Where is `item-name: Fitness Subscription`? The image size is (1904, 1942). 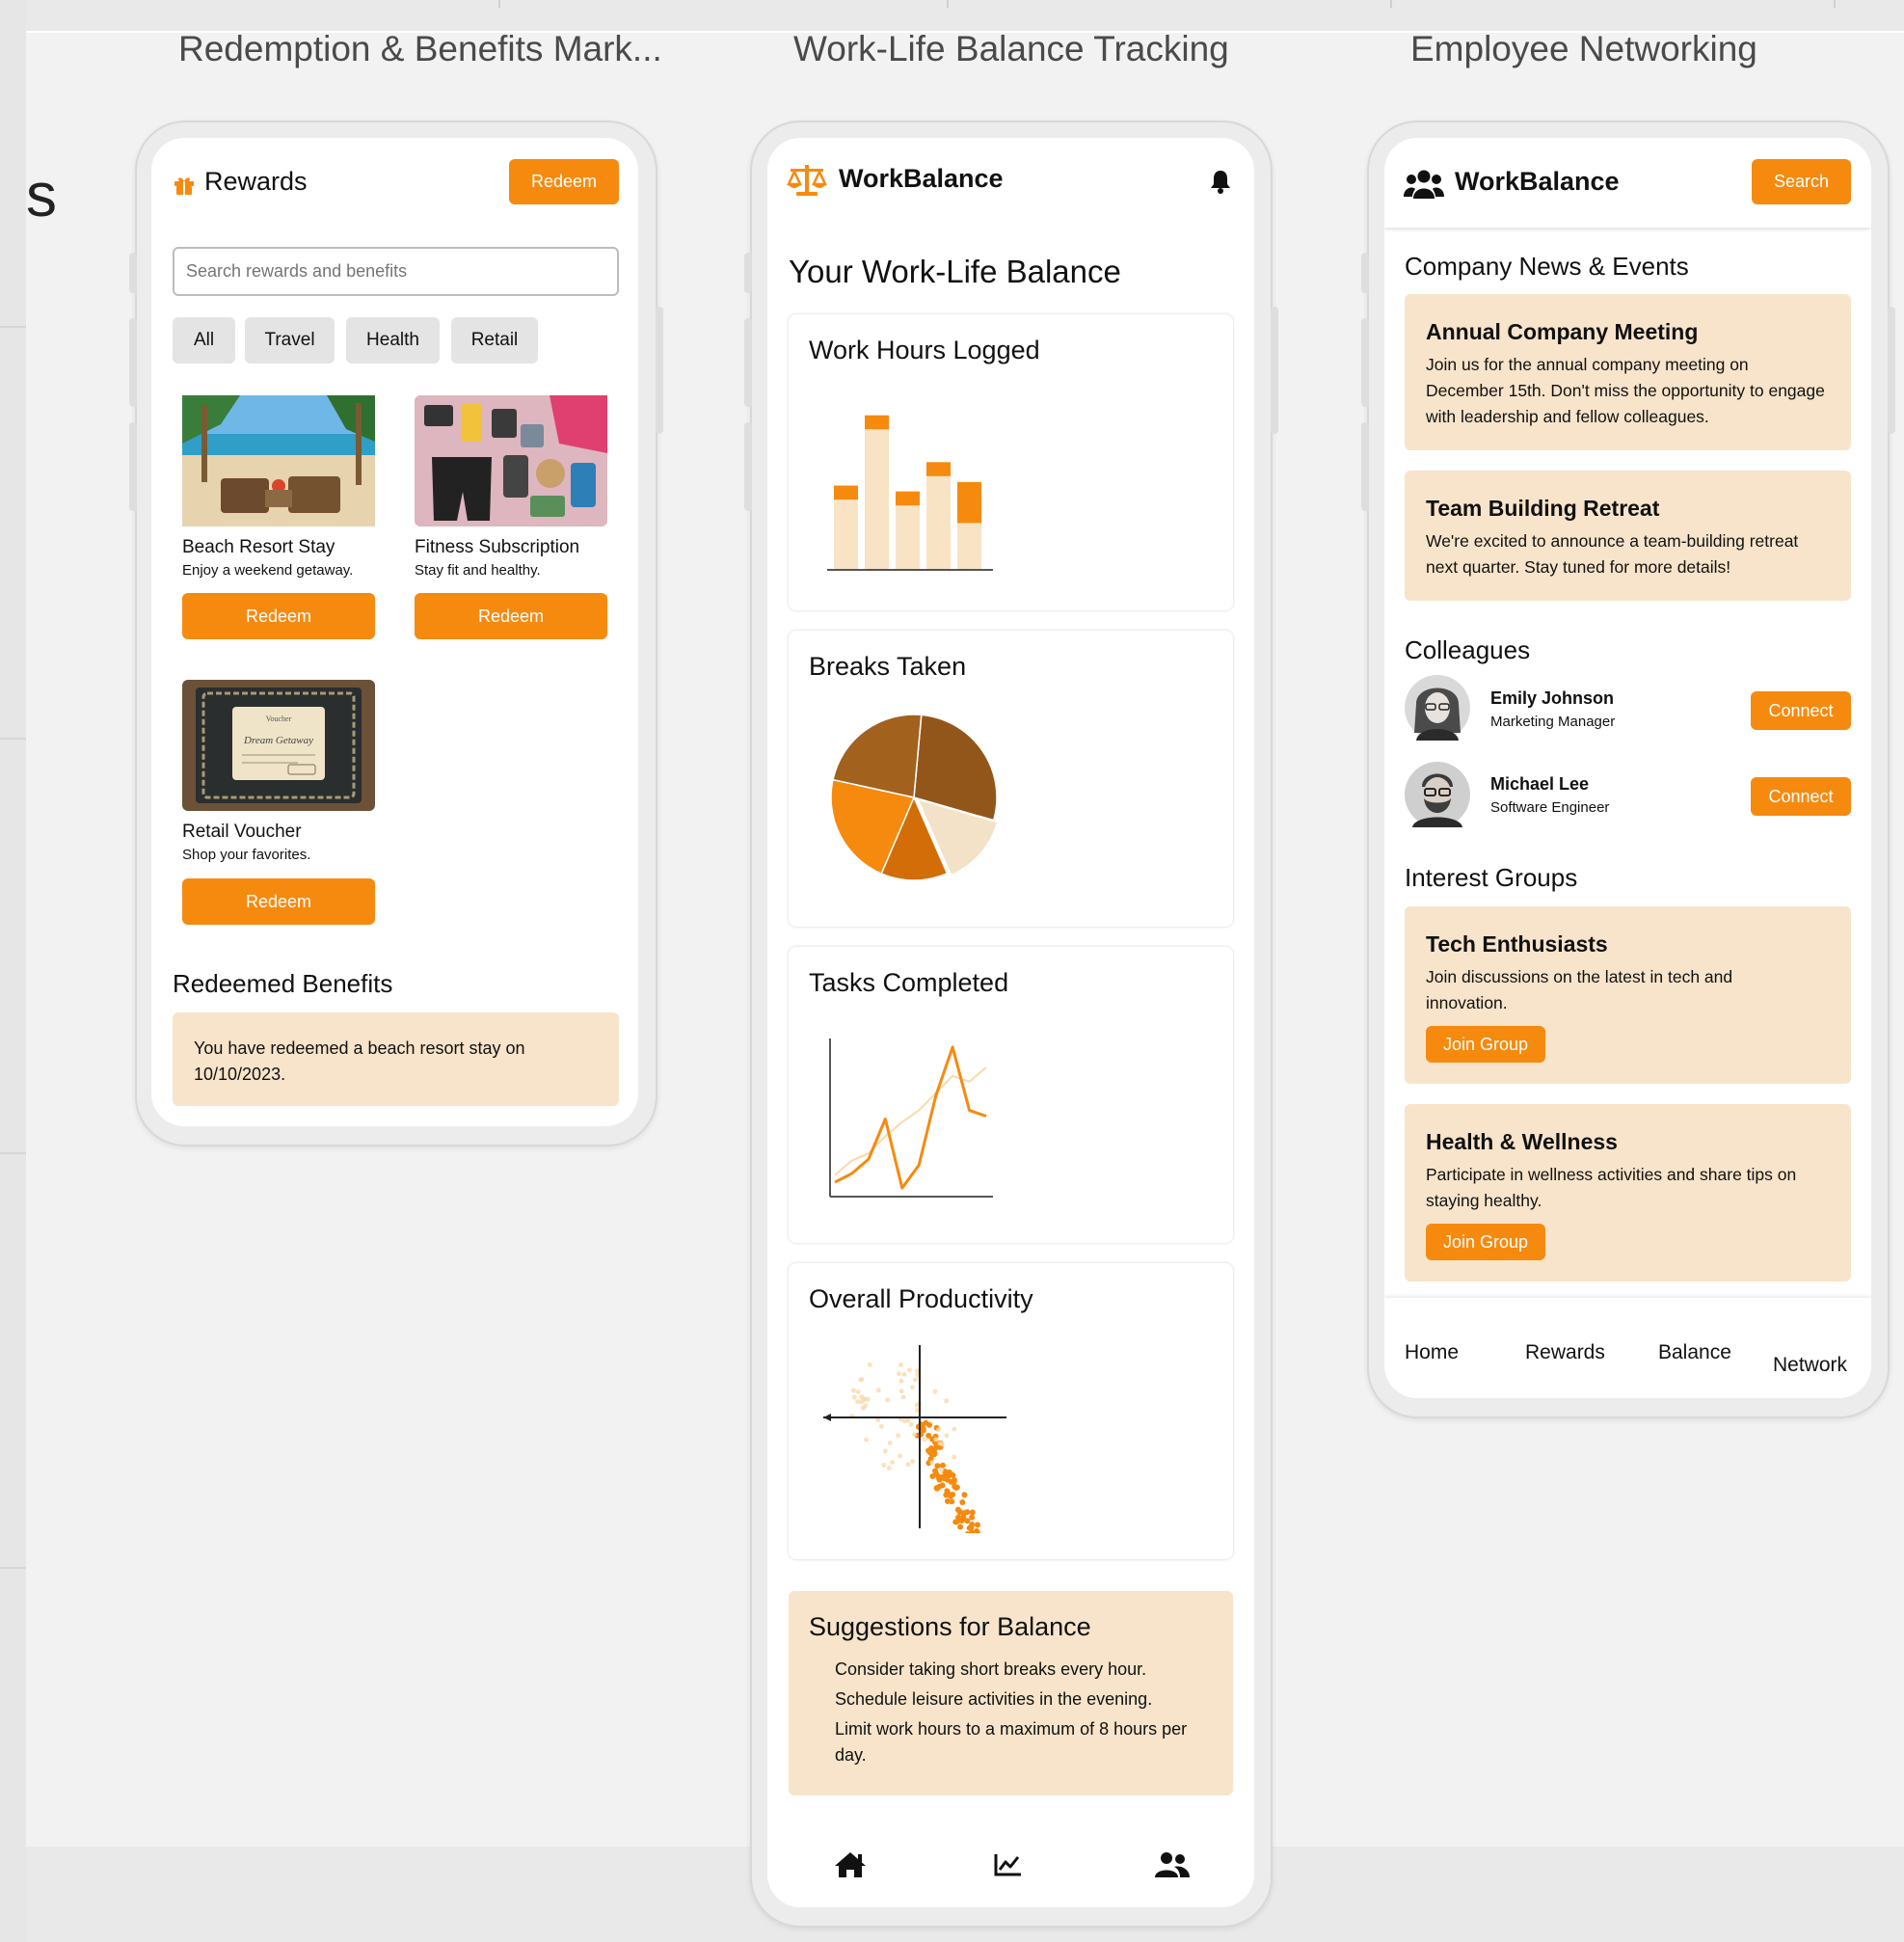 item-name: Fitness Subscription is located at coordinates (497, 547).